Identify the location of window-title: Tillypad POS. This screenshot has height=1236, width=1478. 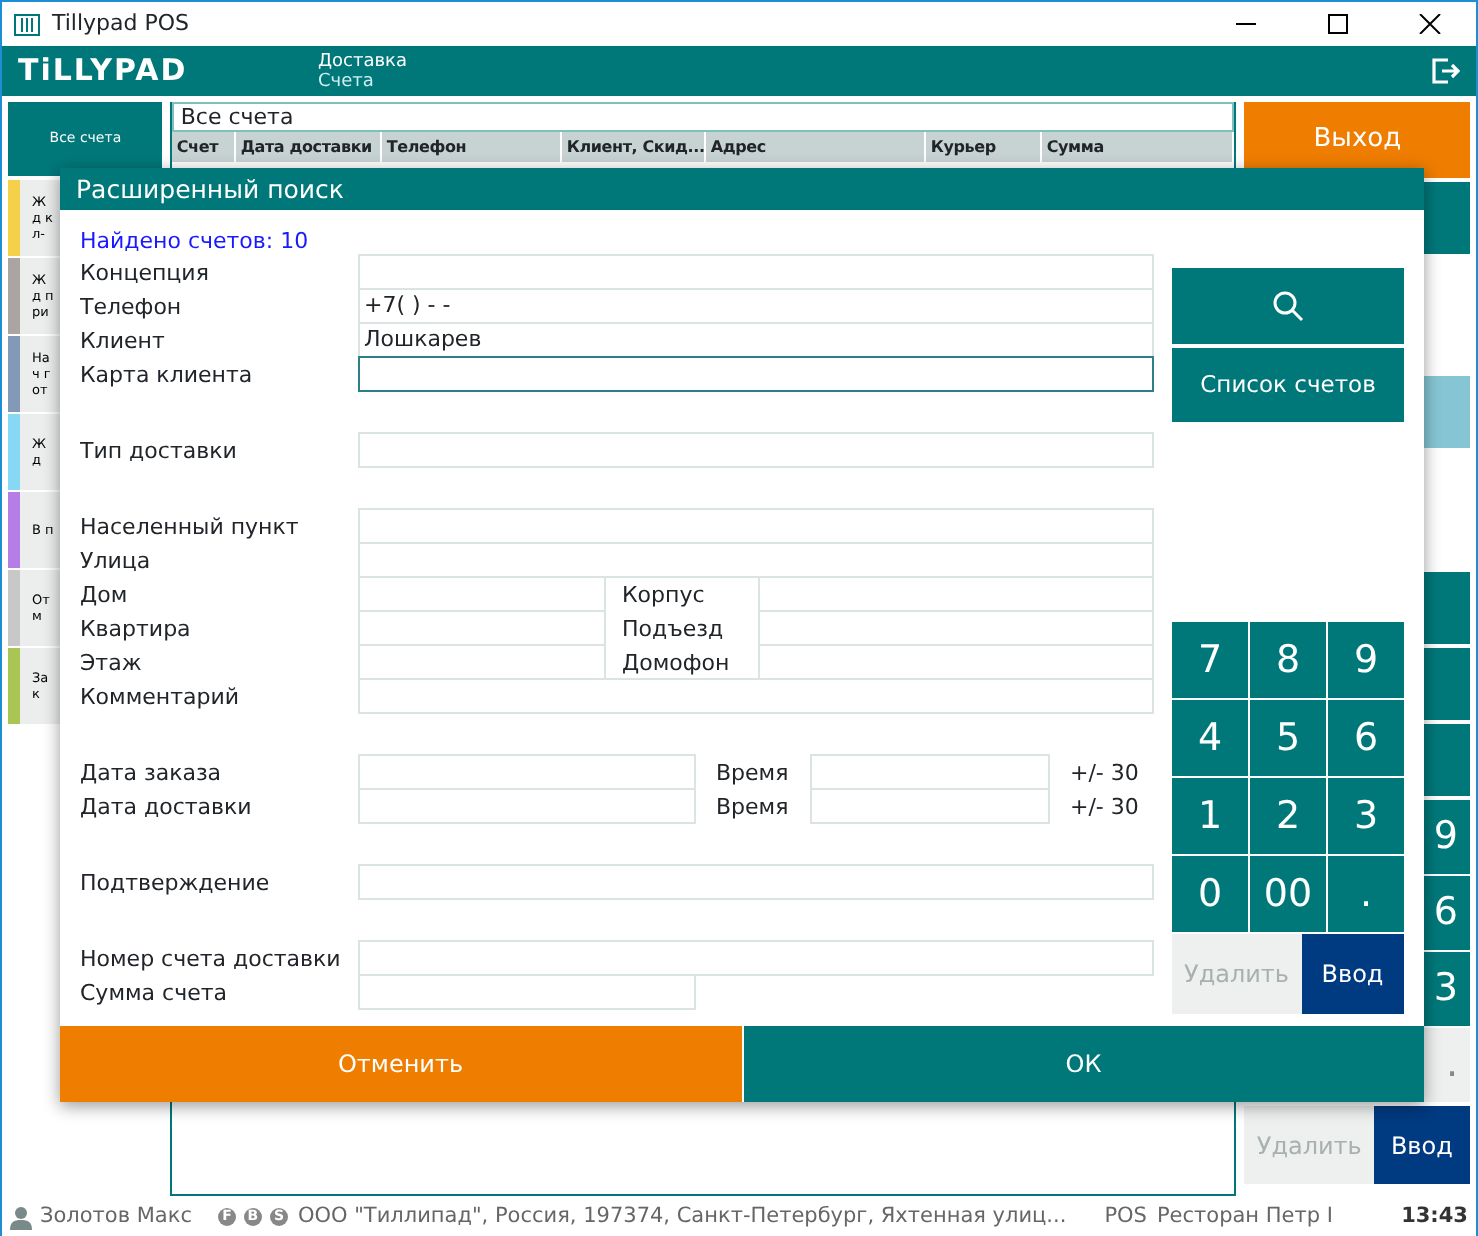
(121, 23).